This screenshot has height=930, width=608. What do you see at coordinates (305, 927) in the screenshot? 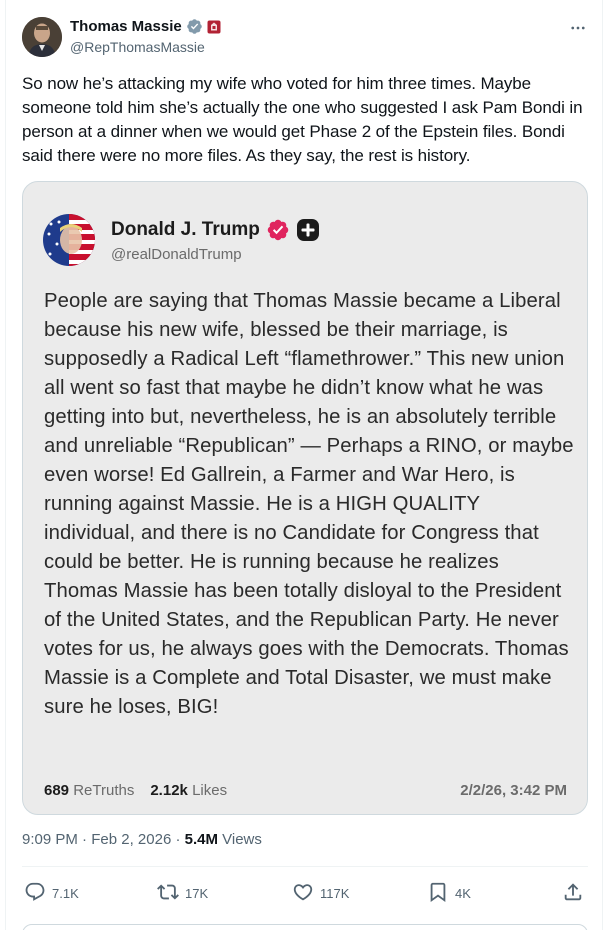
I see `reply-composer` at bounding box center [305, 927].